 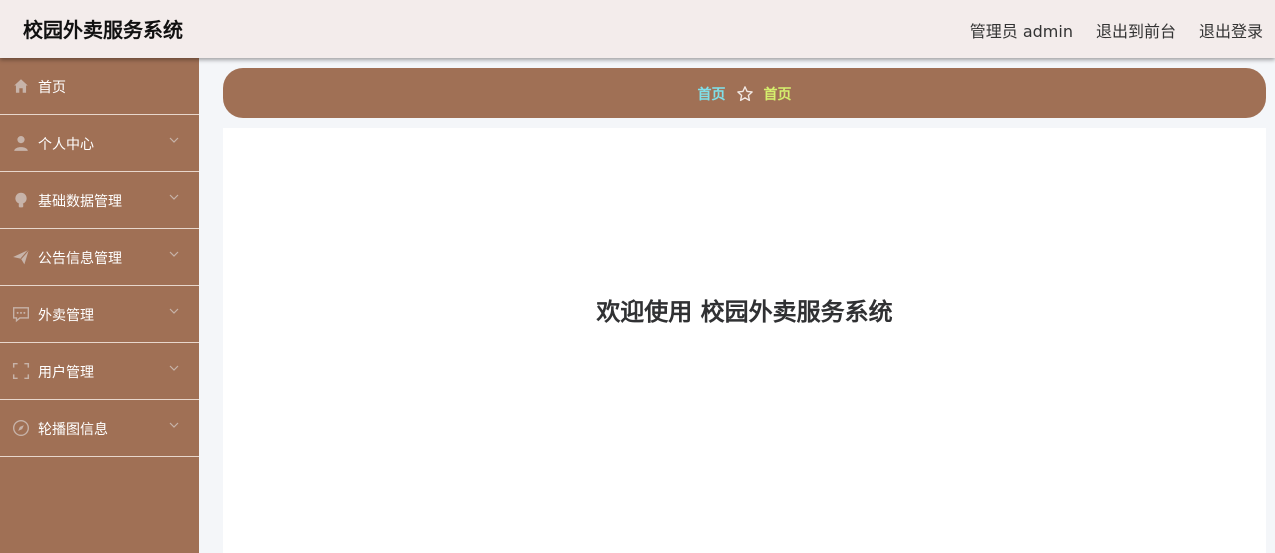 What do you see at coordinates (712, 94) in the screenshot?
I see `breadcrumb-home-link: 首页` at bounding box center [712, 94].